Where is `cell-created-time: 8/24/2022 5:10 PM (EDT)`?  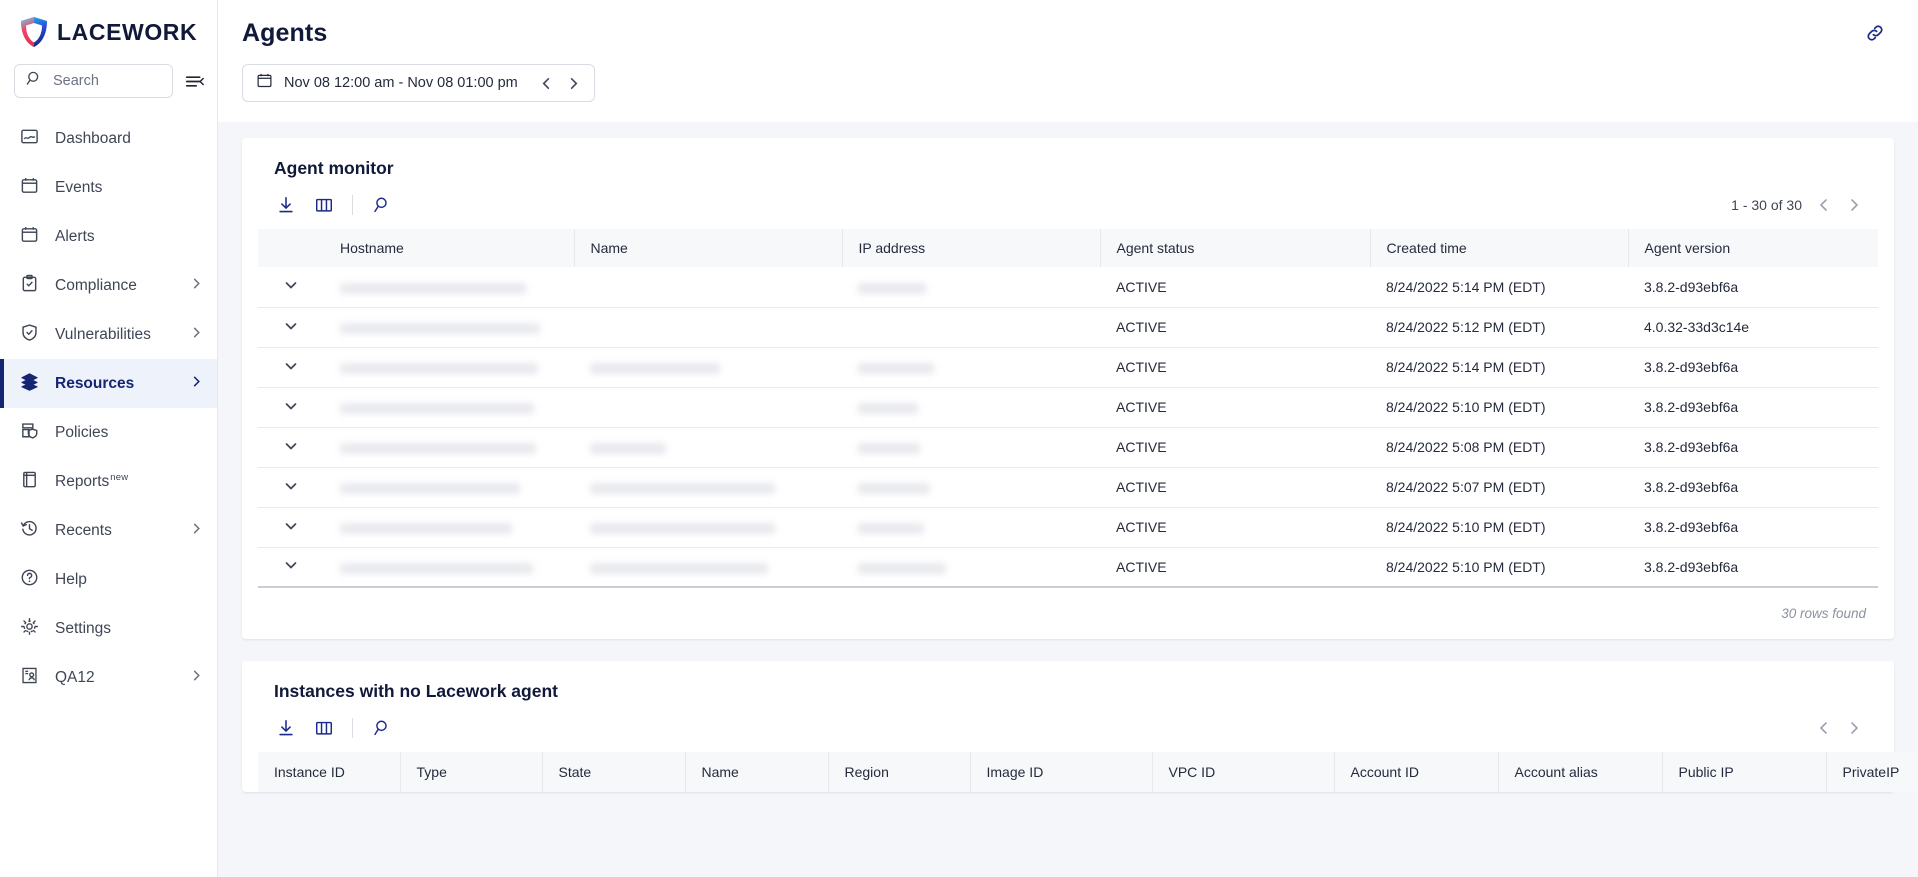 cell-created-time: 8/24/2022 5:10 PM (EDT) is located at coordinates (1499, 527).